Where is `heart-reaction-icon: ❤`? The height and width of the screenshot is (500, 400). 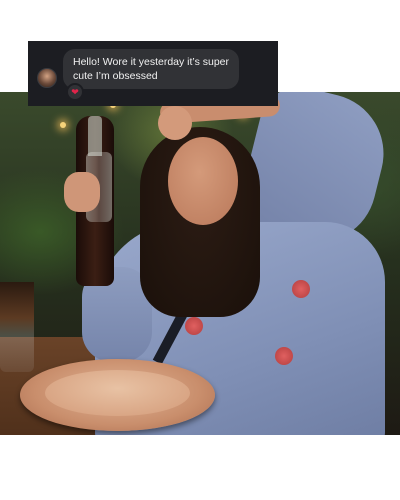 heart-reaction-icon: ❤ is located at coordinates (75, 92).